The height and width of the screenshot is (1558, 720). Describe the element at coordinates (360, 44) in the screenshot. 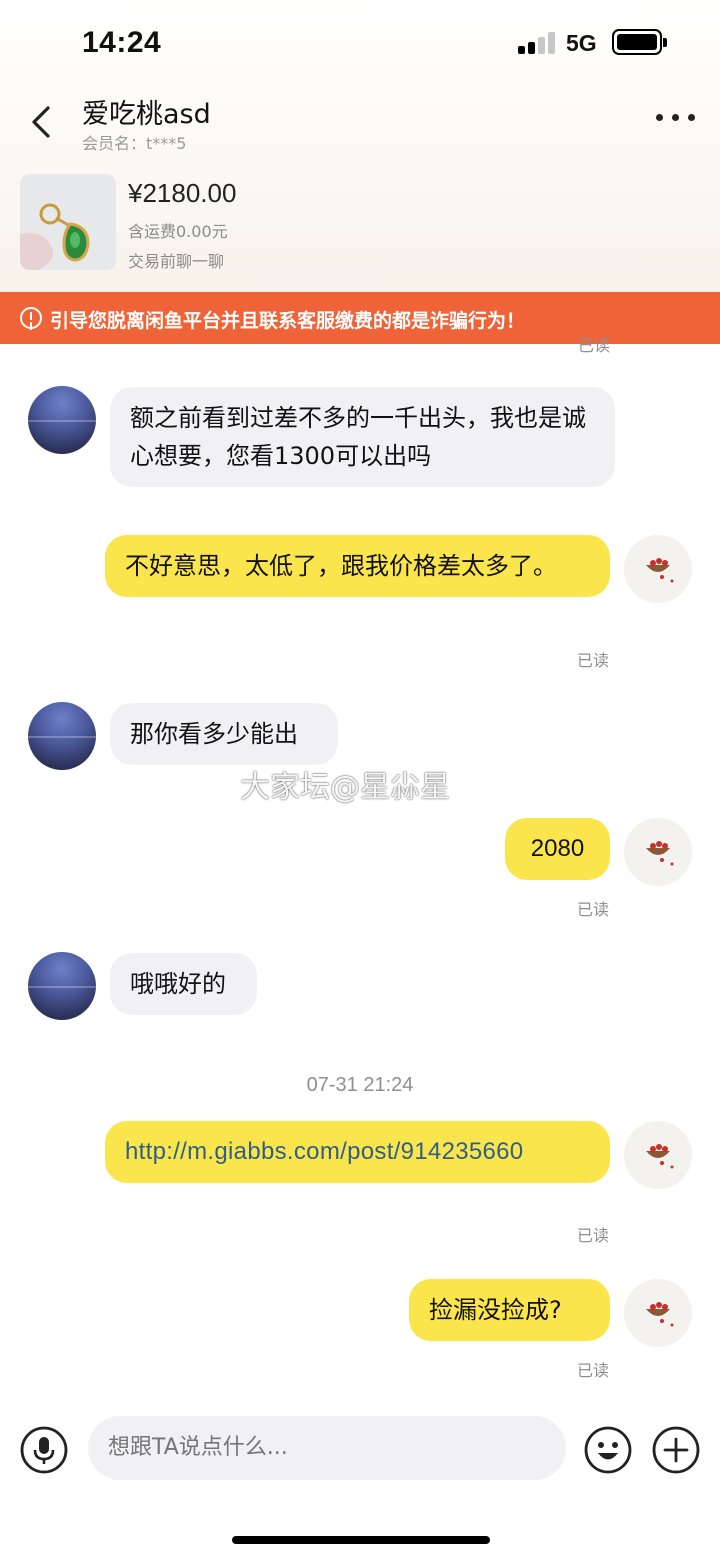

I see `status-bar: 14:24 5G` at that location.